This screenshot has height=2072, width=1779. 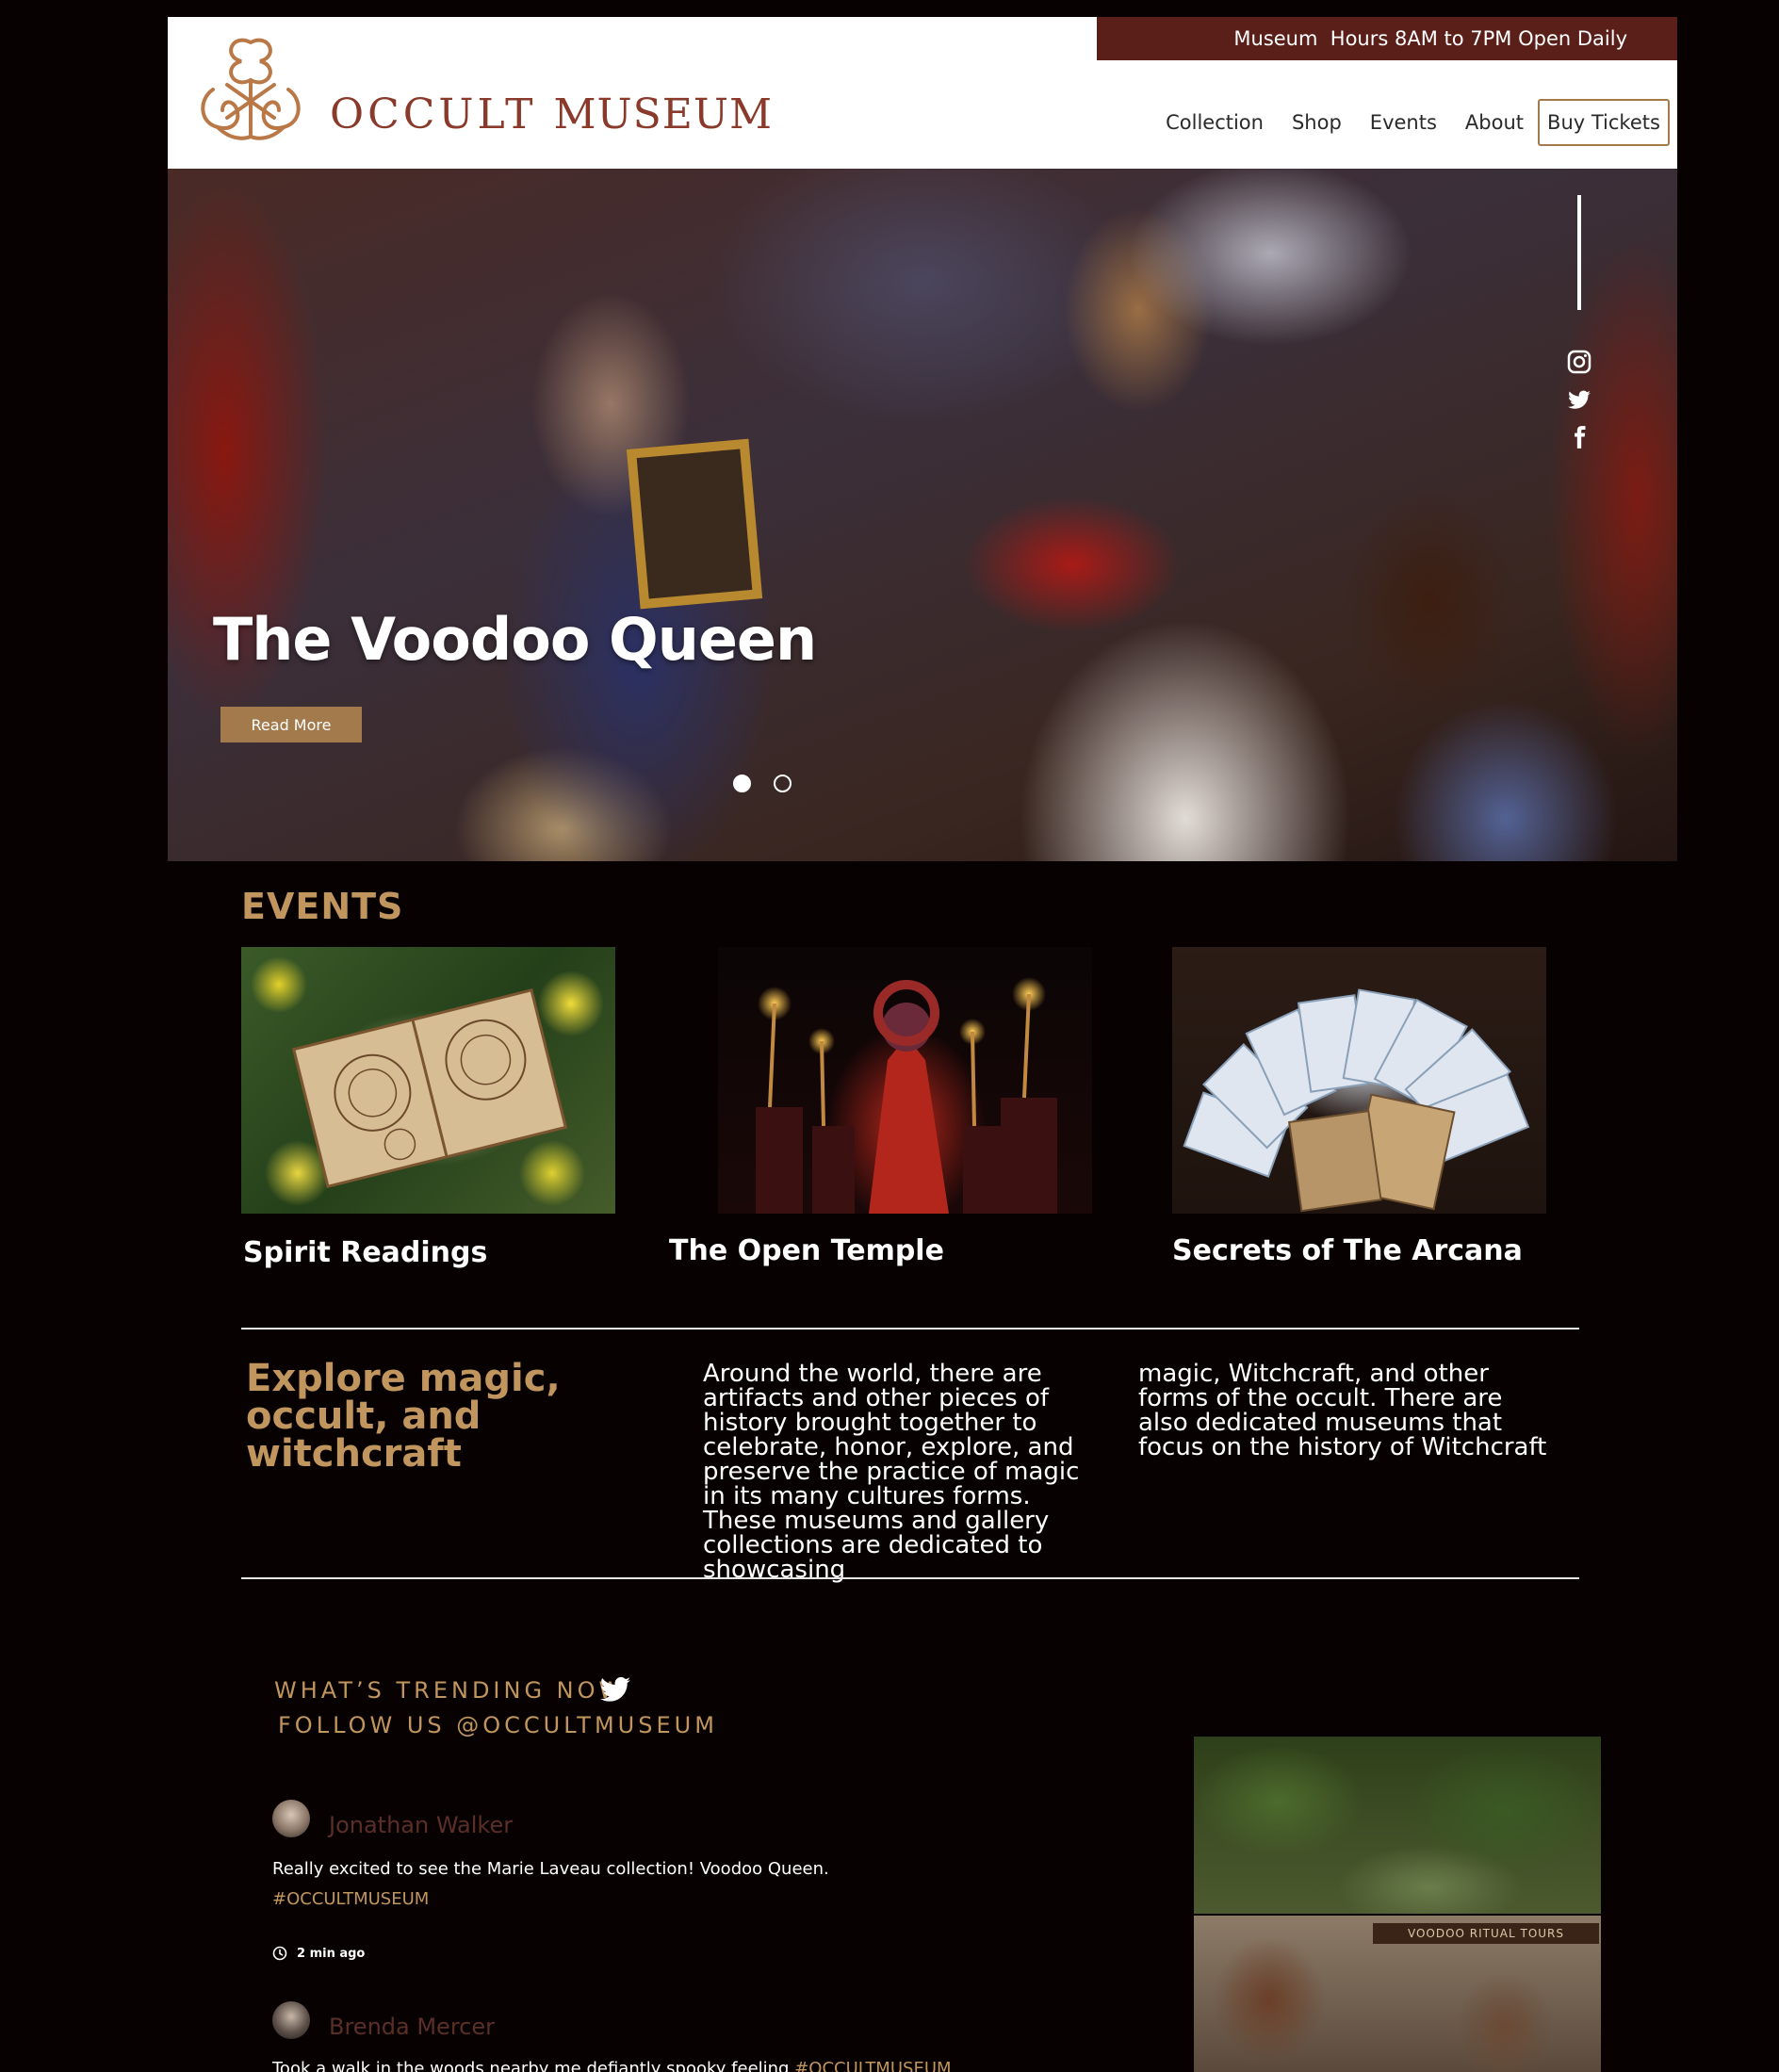 I want to click on nav-about: About, so click(x=1494, y=122).